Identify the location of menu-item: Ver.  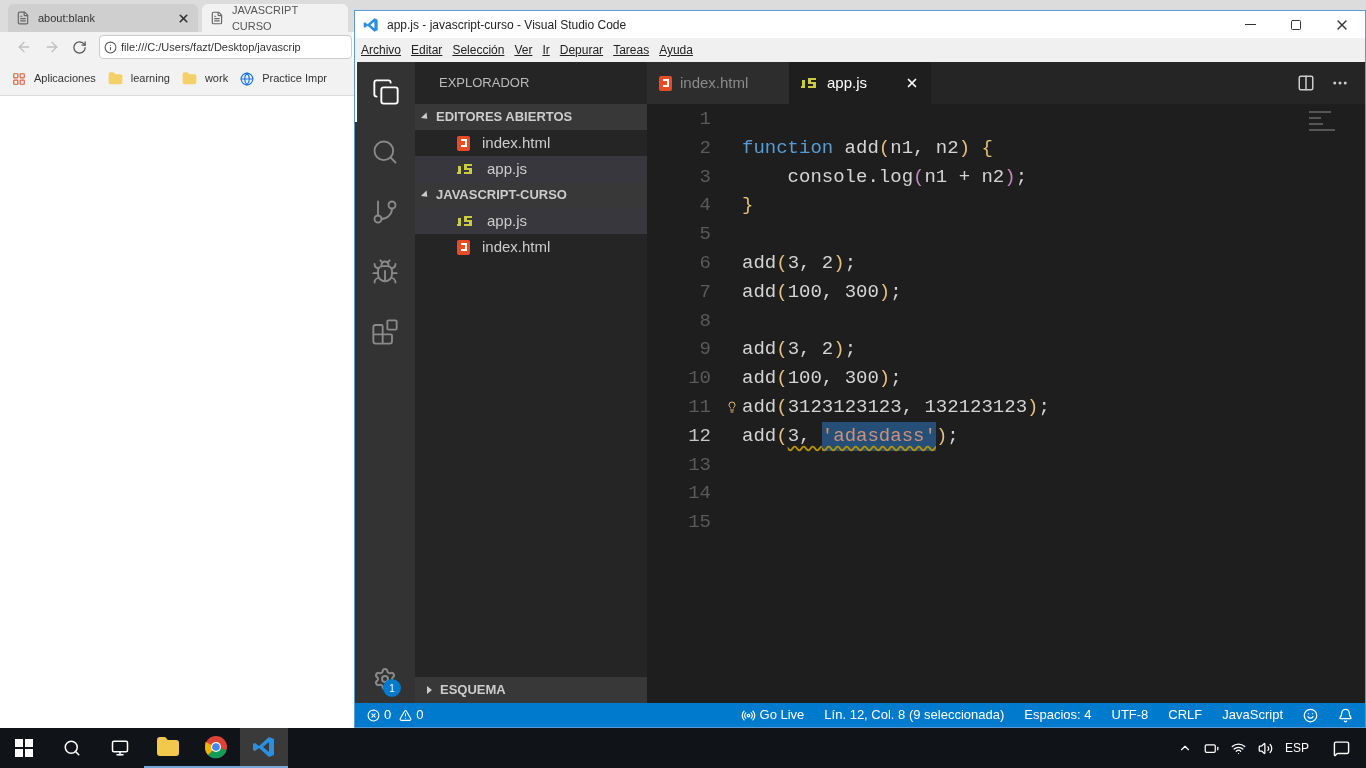
(523, 50).